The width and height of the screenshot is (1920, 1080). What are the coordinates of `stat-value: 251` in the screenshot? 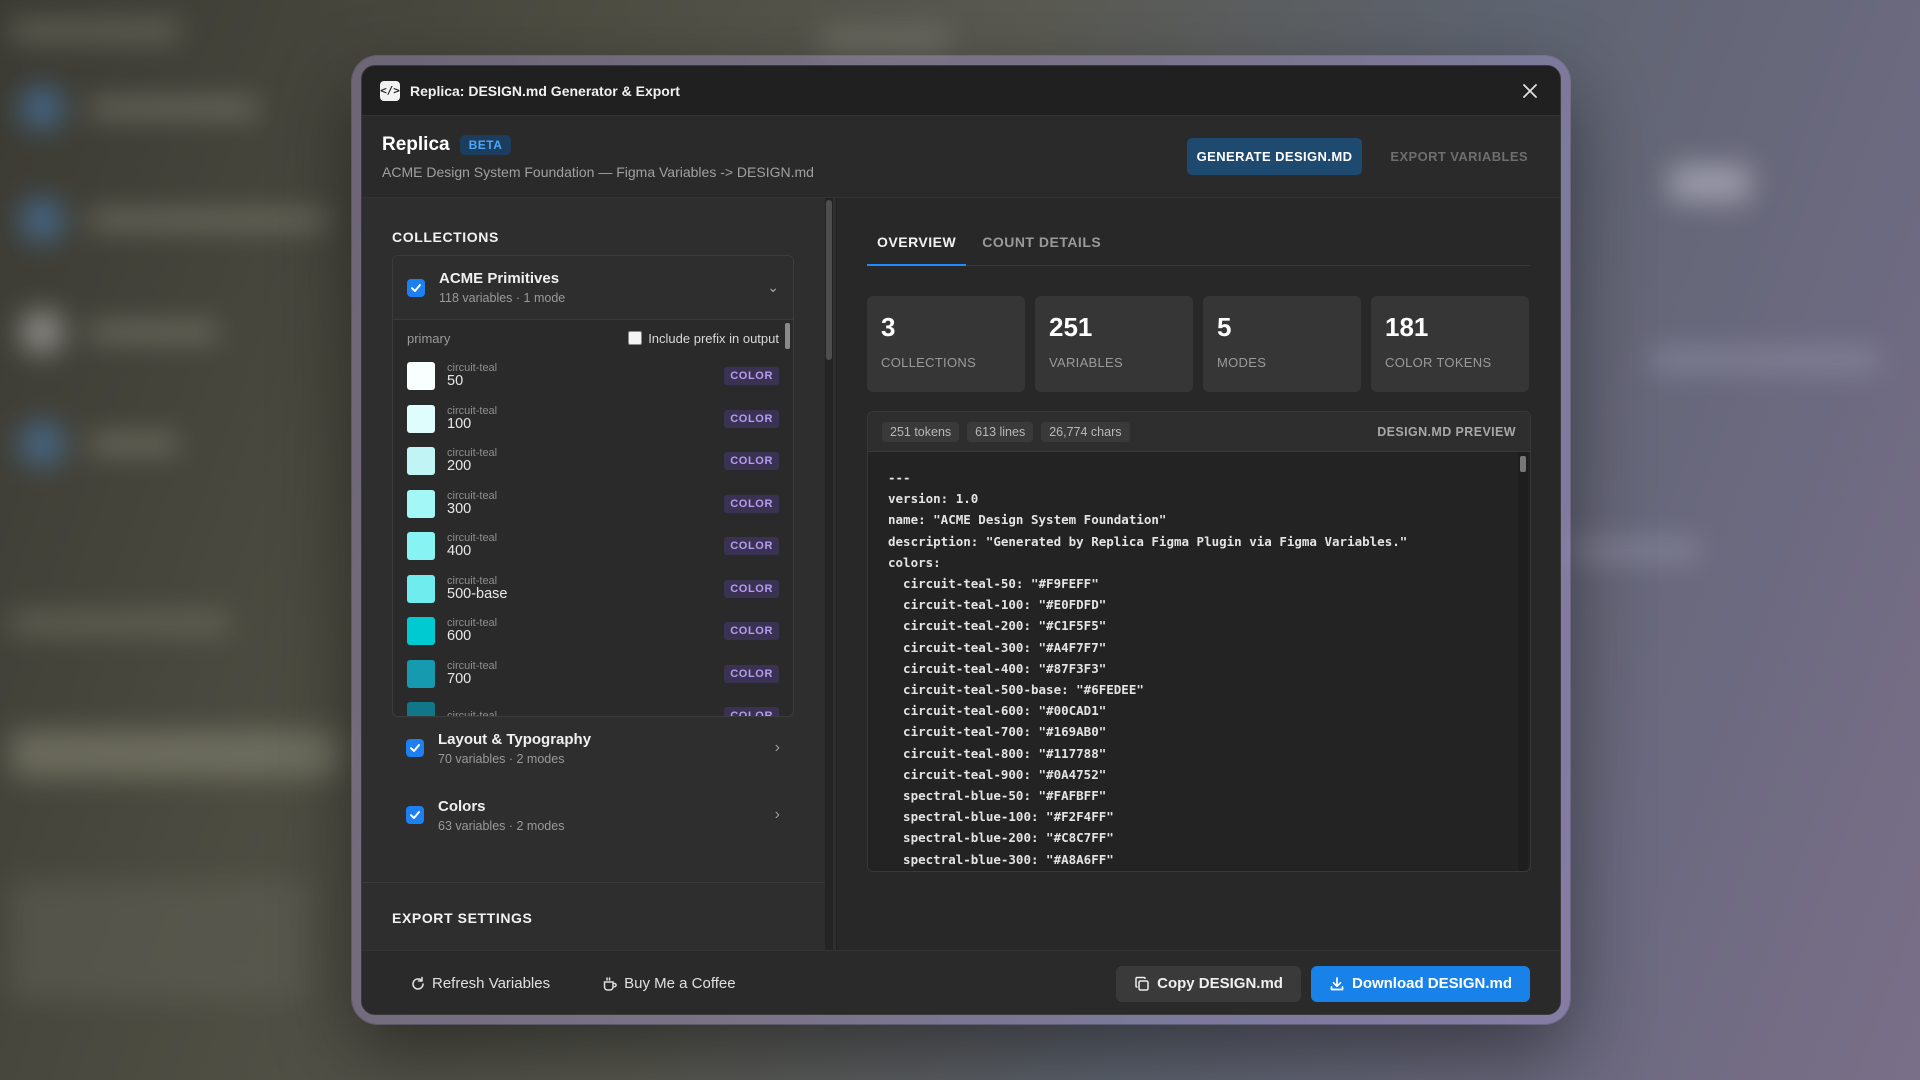 It's located at (1071, 327).